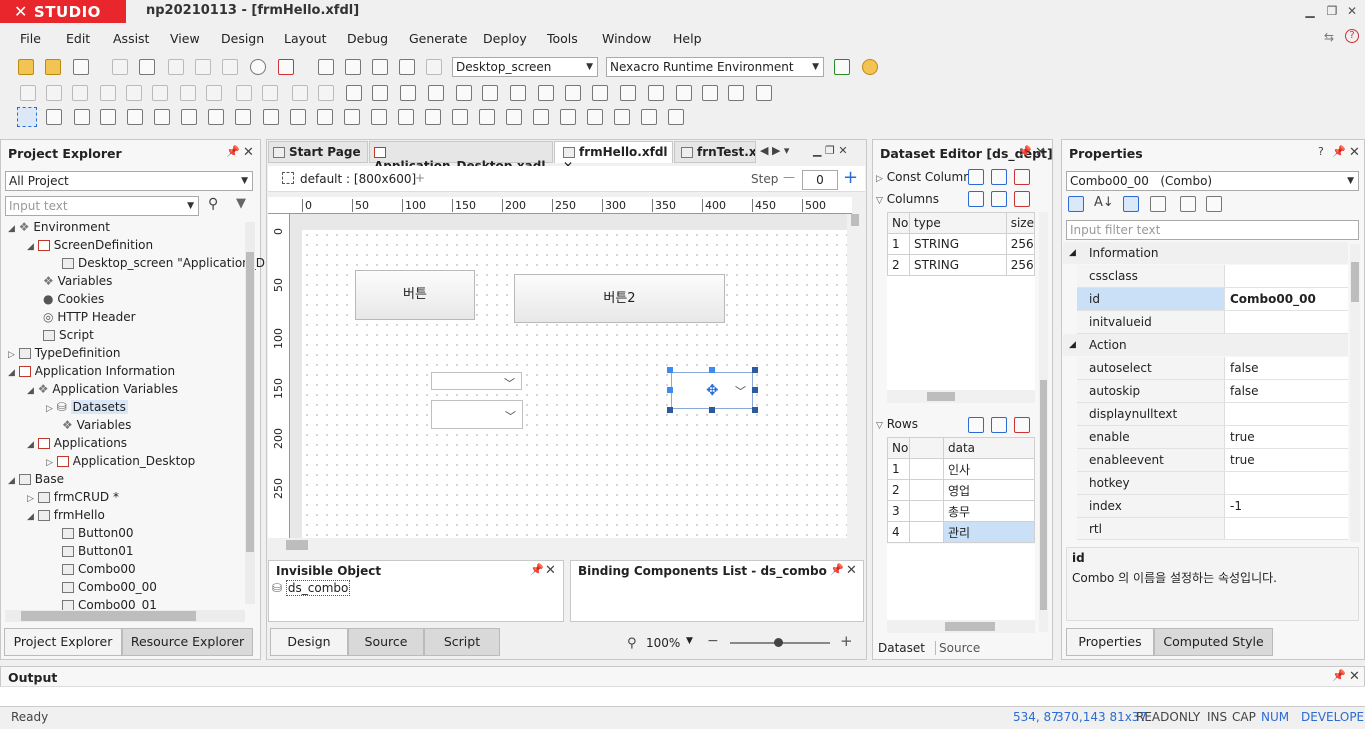 This screenshot has height=729, width=1365. I want to click on properties-vscrollbar, so click(1355, 393).